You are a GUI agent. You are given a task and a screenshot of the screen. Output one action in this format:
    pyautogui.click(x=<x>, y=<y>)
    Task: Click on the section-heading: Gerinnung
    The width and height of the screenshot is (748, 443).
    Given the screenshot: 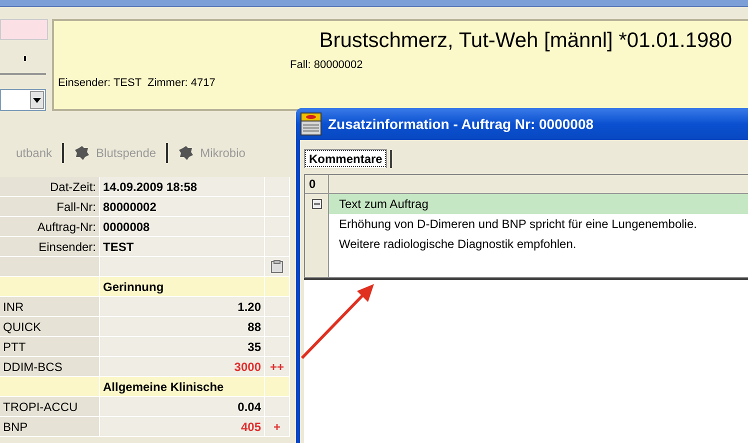 What is the action you would take?
    pyautogui.click(x=182, y=287)
    